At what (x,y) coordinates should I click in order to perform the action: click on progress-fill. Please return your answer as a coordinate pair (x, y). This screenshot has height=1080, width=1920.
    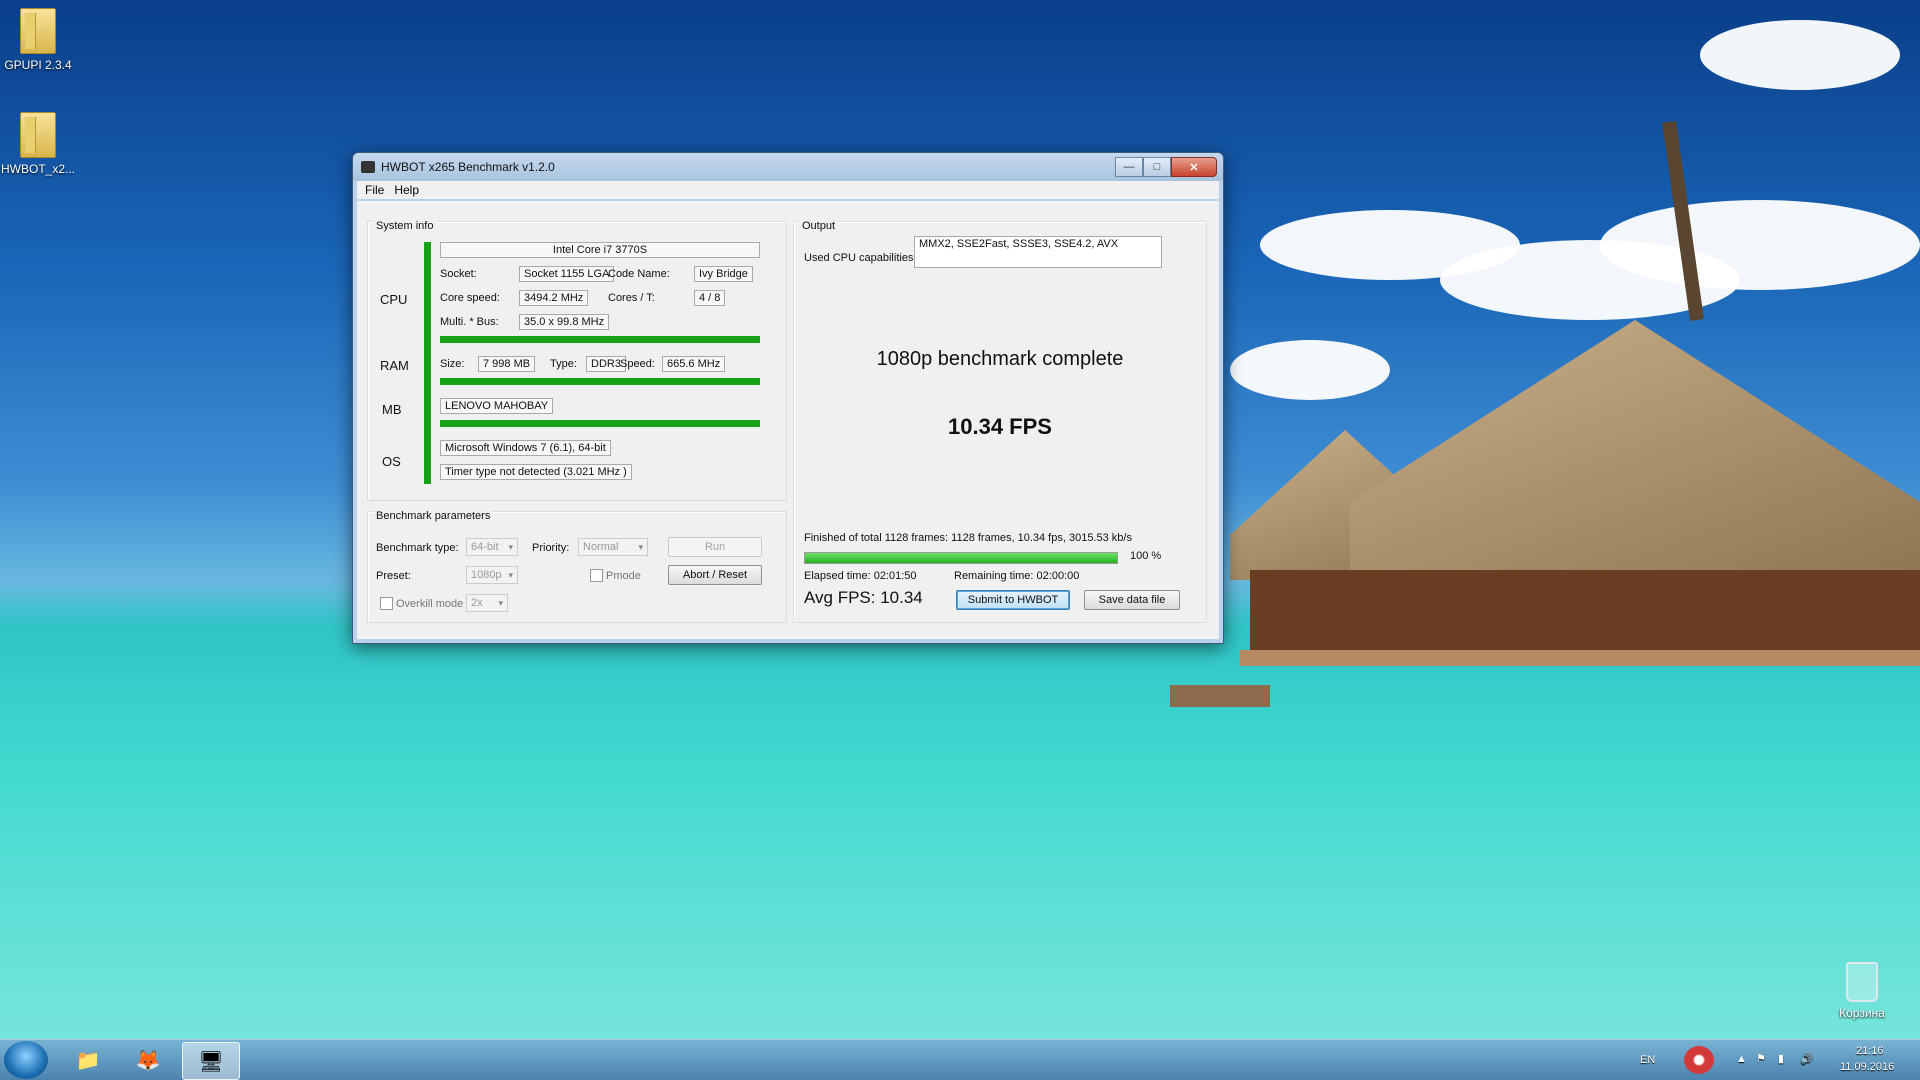
    Looking at the image, I should click on (961, 558).